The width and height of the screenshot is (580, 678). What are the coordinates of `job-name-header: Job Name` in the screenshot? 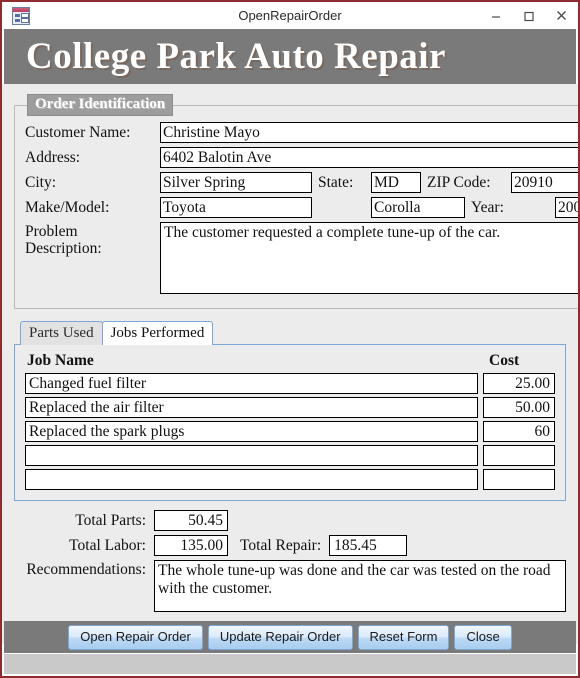 It's located at (60, 360).